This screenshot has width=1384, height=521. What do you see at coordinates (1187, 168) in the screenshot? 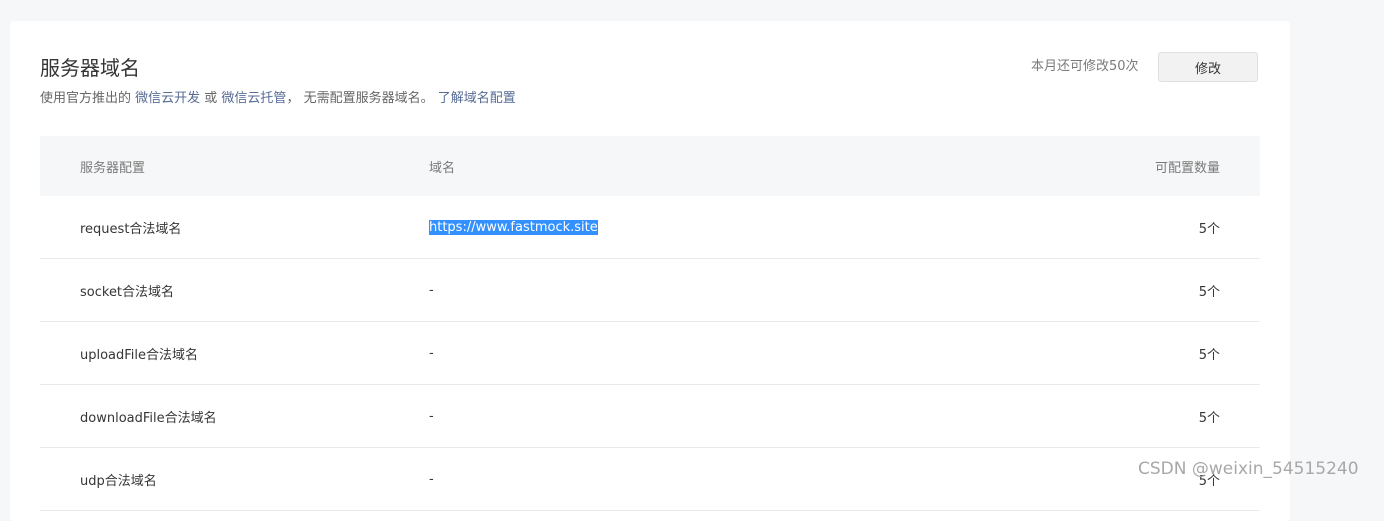
I see `header-count: 可配置数量` at bounding box center [1187, 168].